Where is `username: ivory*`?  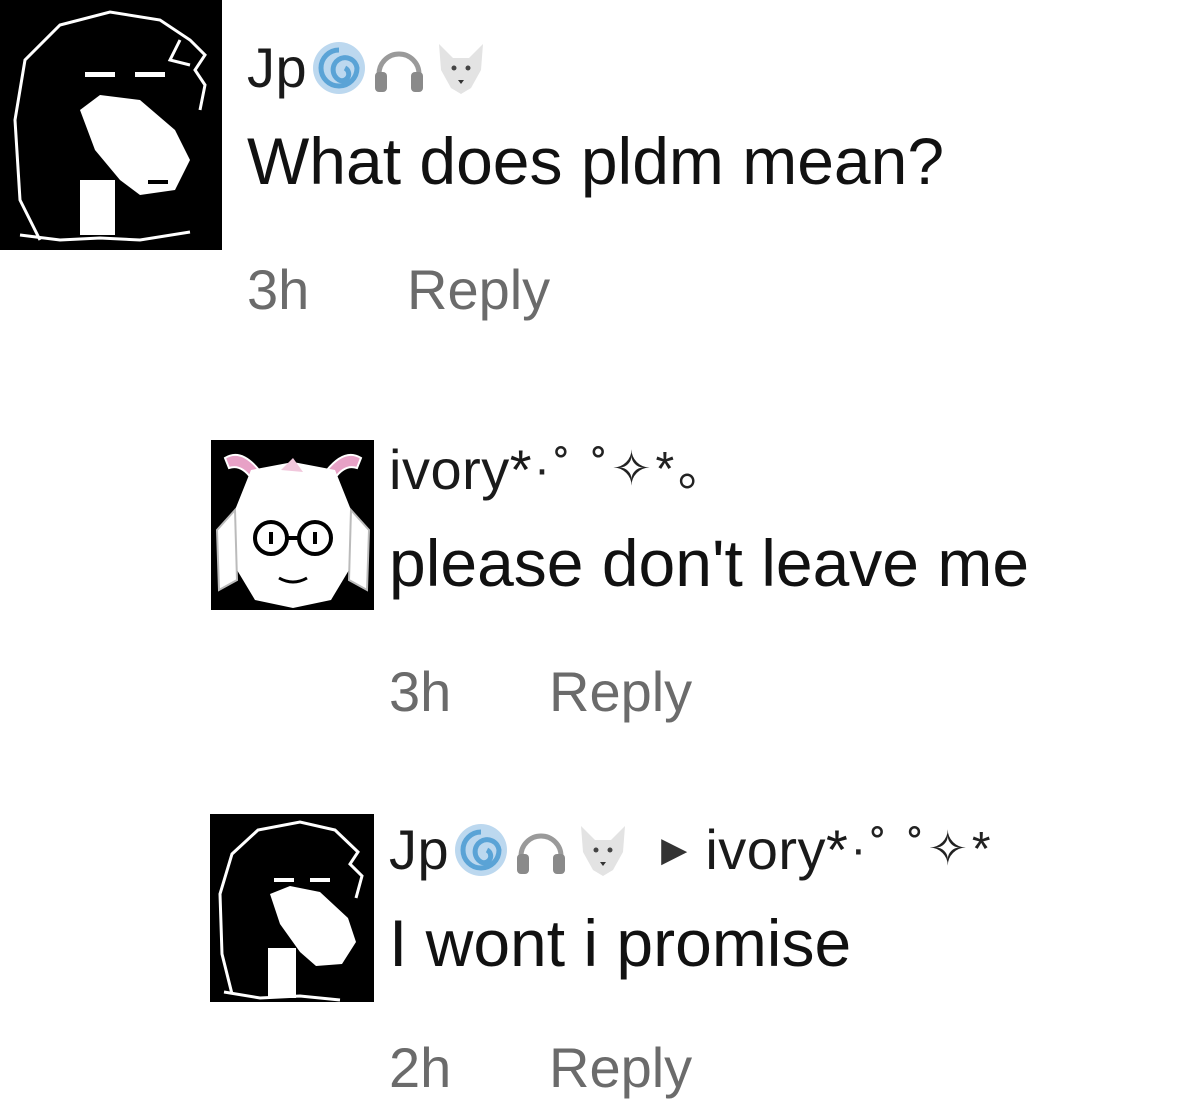
username: ivory* is located at coordinates (460, 470).